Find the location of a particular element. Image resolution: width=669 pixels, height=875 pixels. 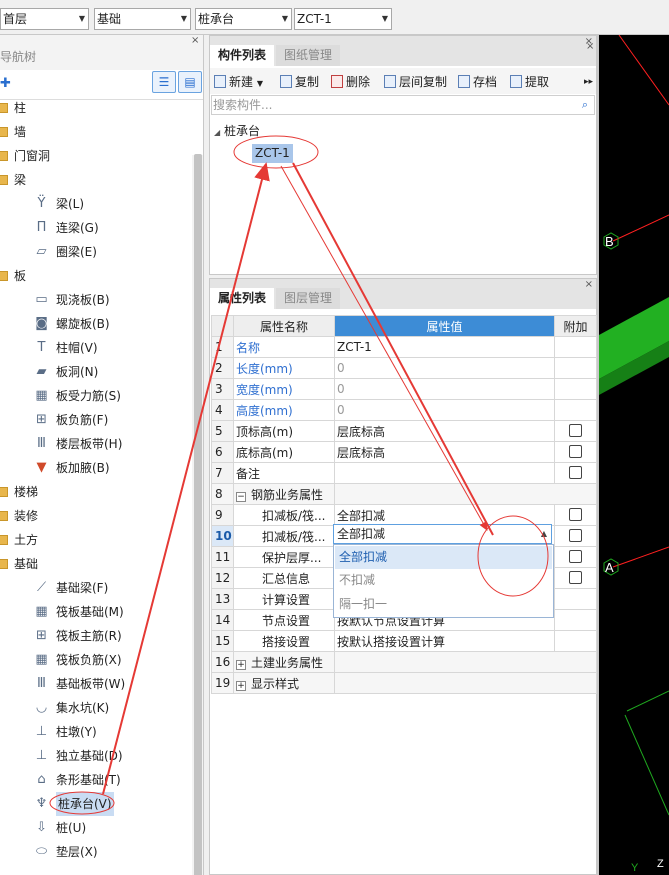

nav-folder: 墙 is located at coordinates (96, 132).